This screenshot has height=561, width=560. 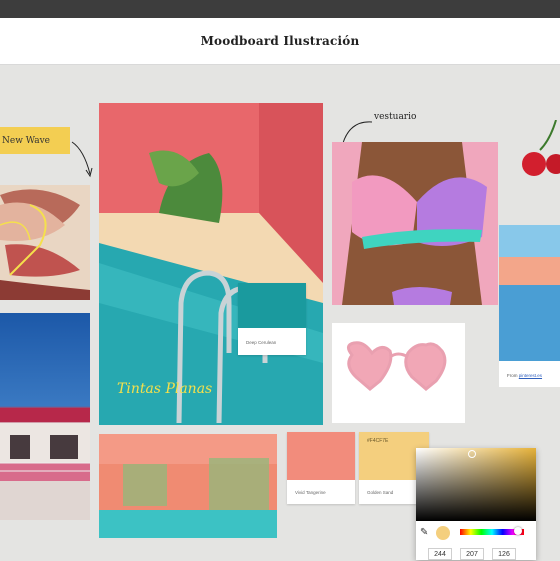 I want to click on cherries-image, so click(x=541, y=148).